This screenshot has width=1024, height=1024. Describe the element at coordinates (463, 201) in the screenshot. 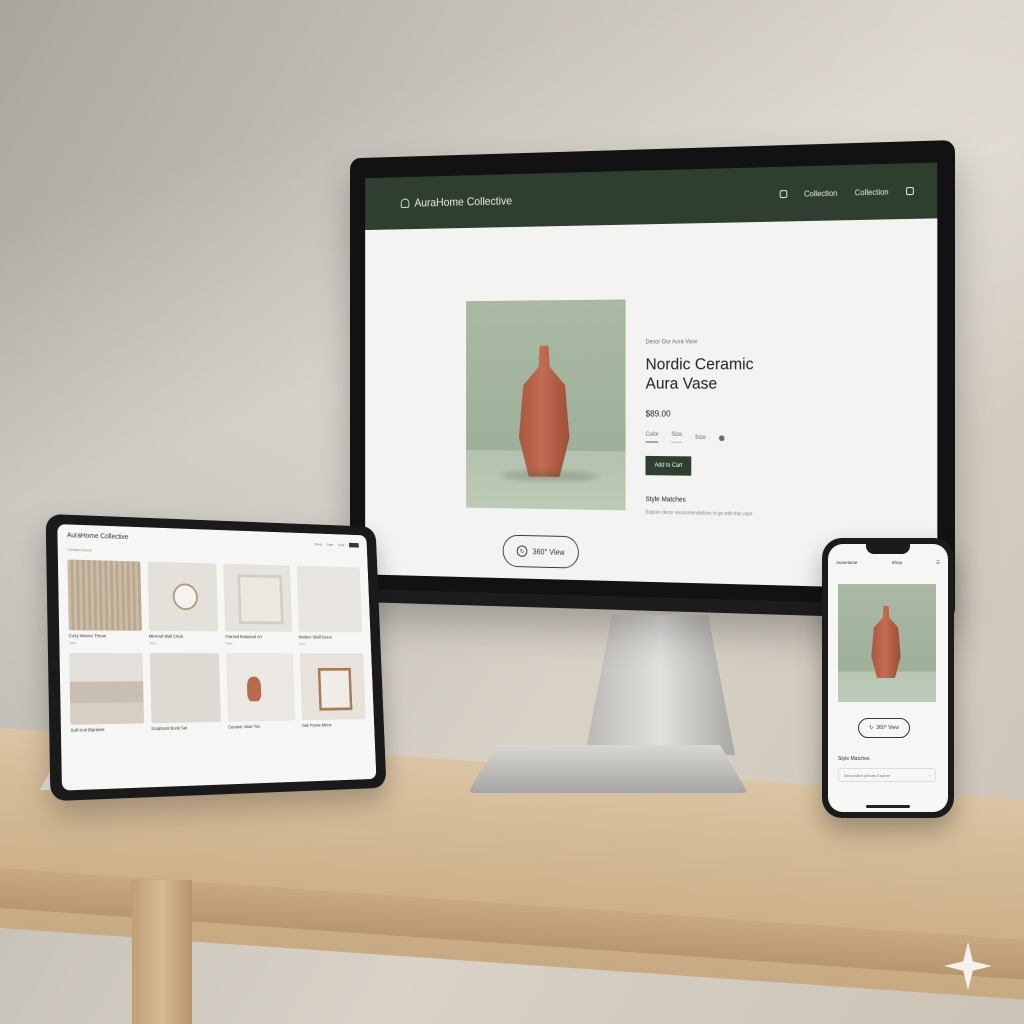

I see `brand-name: AuraHome Collective` at that location.